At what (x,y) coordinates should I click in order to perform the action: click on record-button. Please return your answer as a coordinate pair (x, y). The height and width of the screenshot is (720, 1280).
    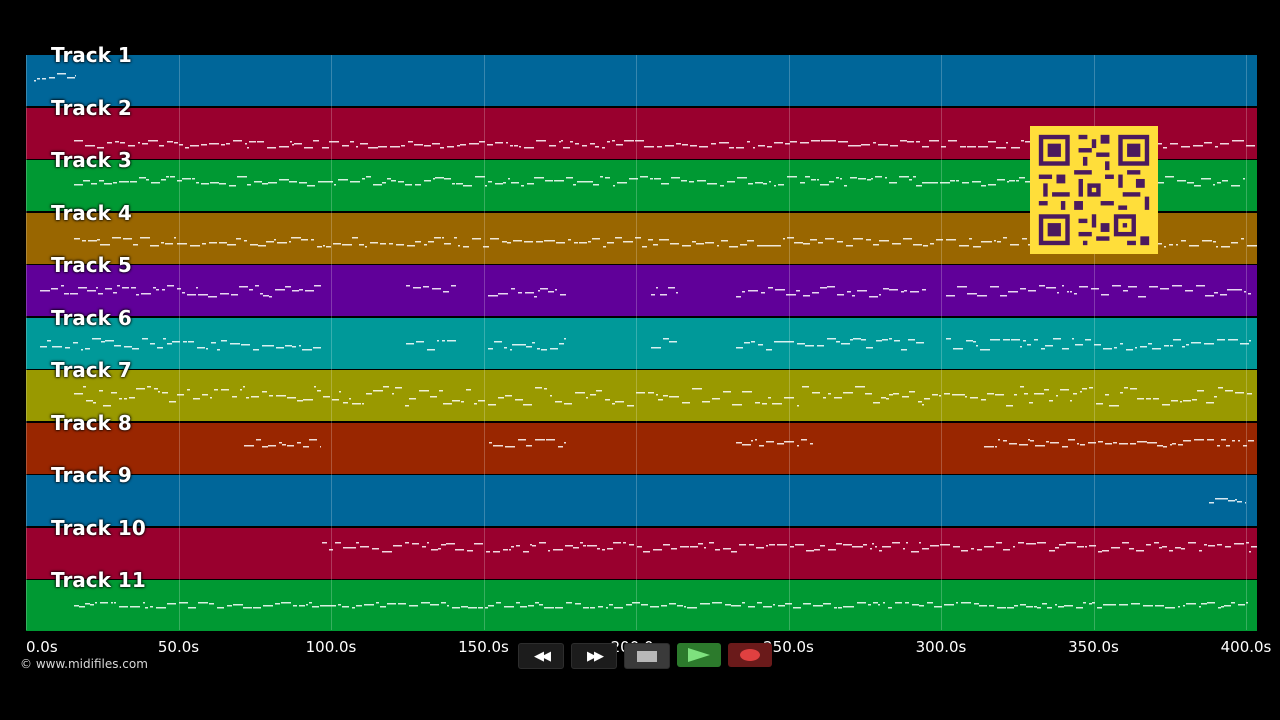
    Looking at the image, I should click on (750, 655).